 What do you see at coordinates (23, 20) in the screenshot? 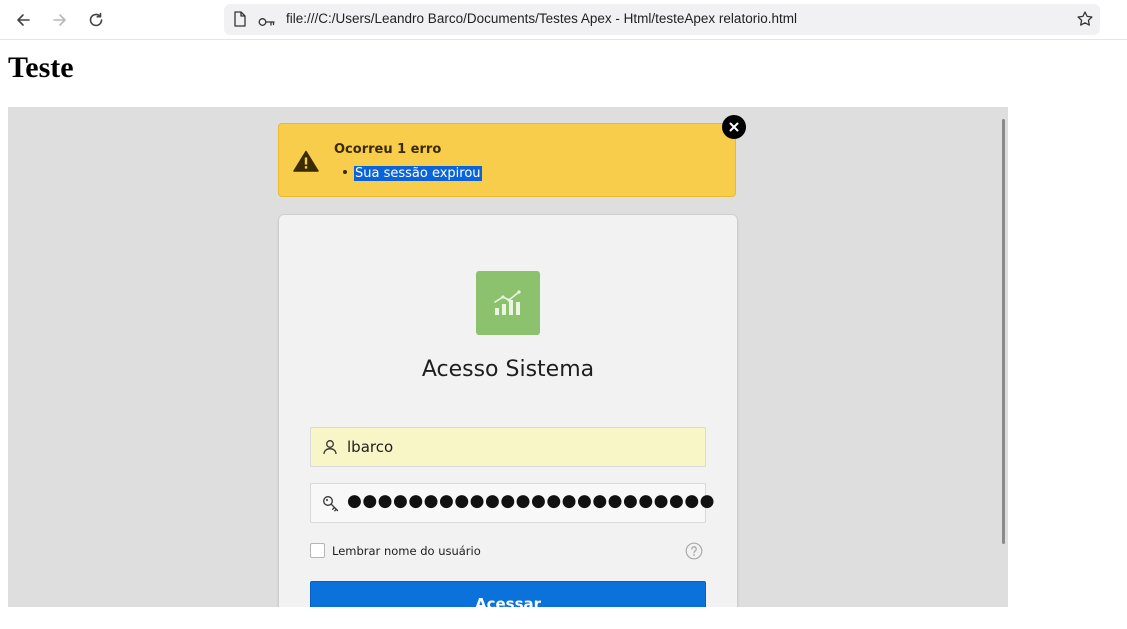
I see `back-arrow-icon` at bounding box center [23, 20].